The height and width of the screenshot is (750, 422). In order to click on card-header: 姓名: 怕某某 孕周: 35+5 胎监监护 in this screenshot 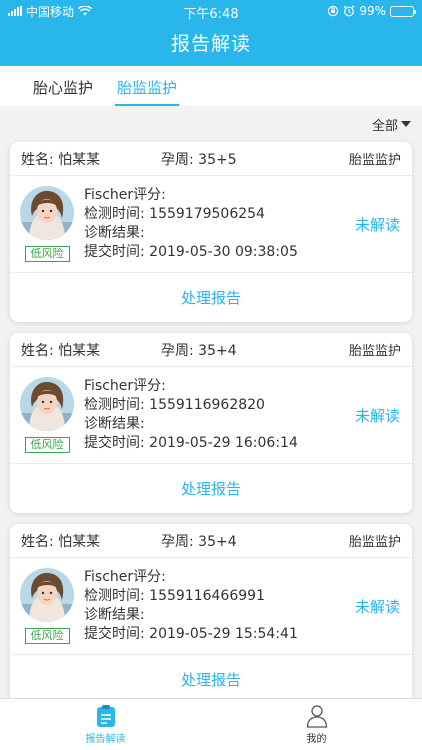, I will do `click(211, 159)`.